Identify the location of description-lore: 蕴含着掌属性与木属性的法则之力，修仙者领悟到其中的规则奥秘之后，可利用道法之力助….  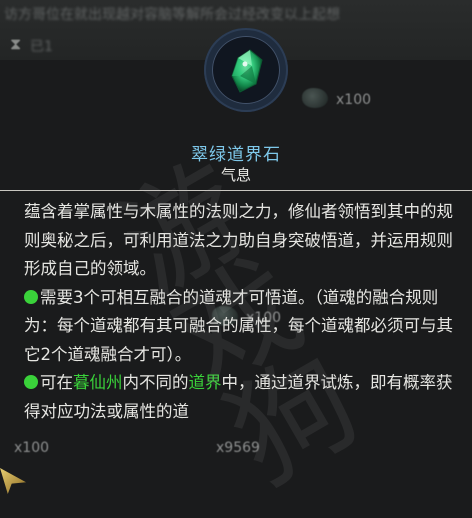
(238, 240).